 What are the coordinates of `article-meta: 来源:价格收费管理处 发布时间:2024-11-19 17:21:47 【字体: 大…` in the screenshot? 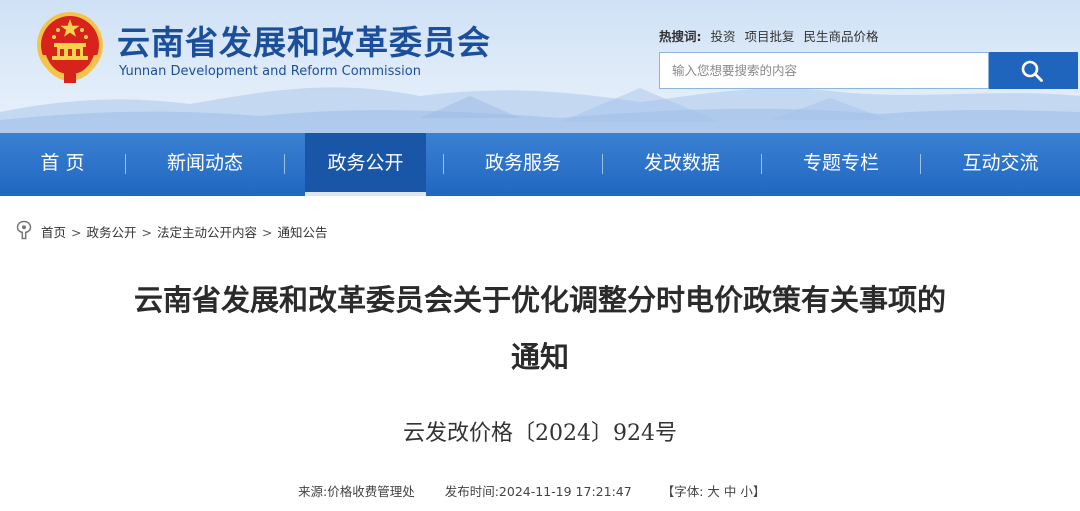 It's located at (531, 490).